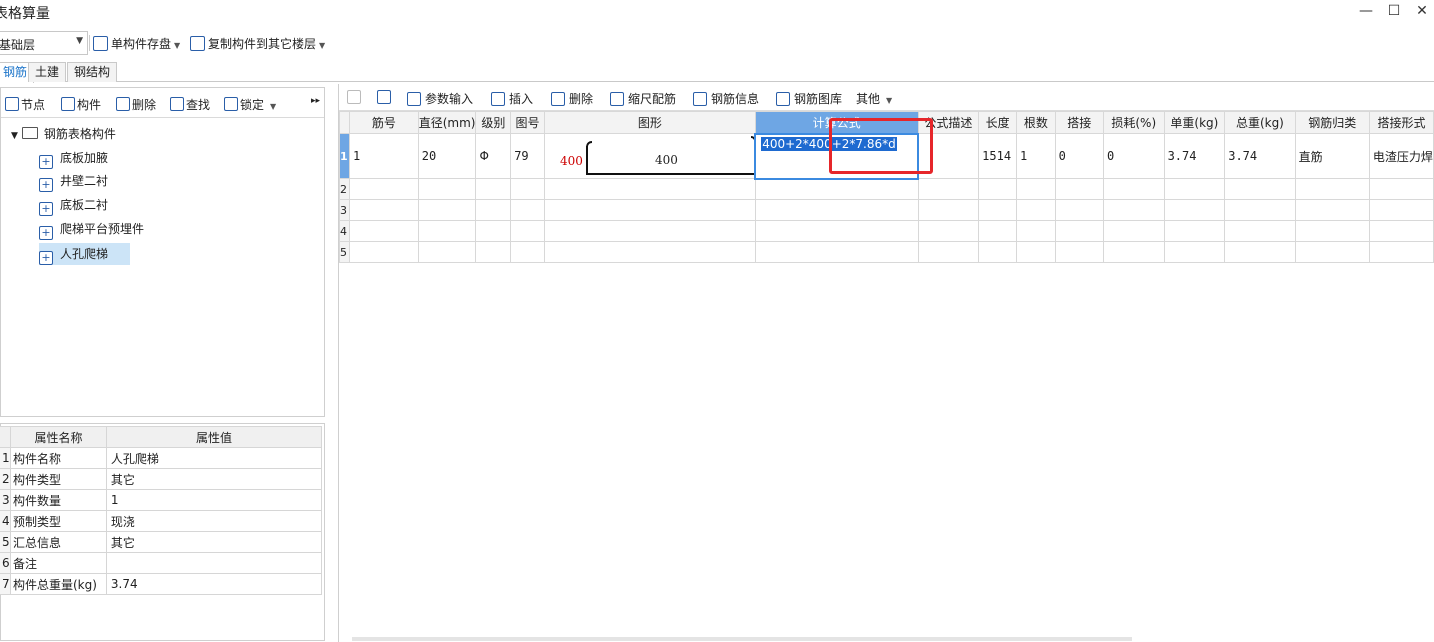 The height and width of the screenshot is (642, 1434). I want to click on loss-cell: 0, so click(1133, 156).